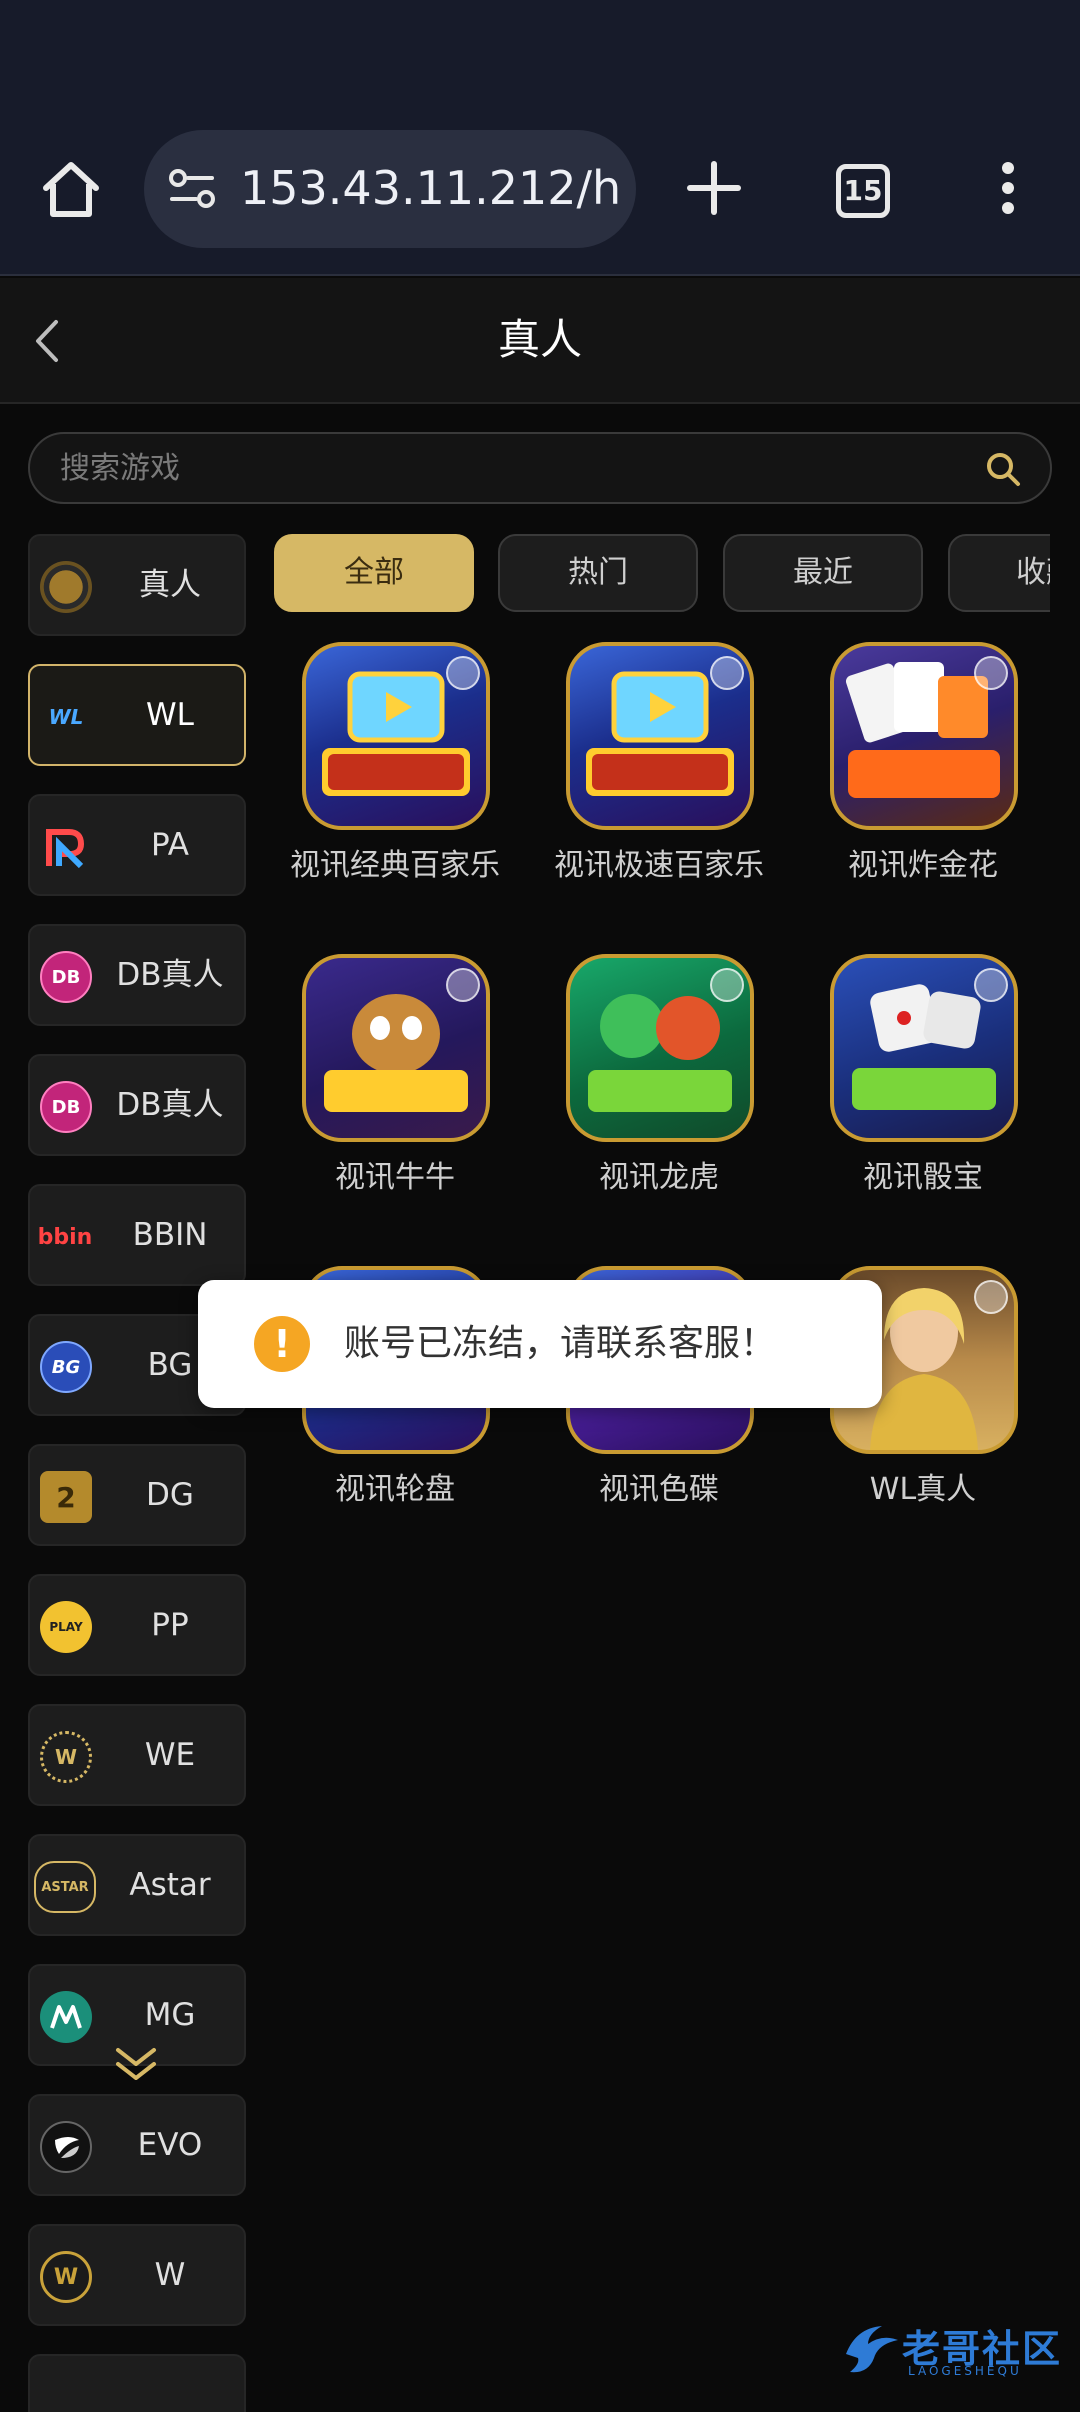 The height and width of the screenshot is (2412, 1080). I want to click on address-bar: 153.43.11.212/hc, so click(390, 189).